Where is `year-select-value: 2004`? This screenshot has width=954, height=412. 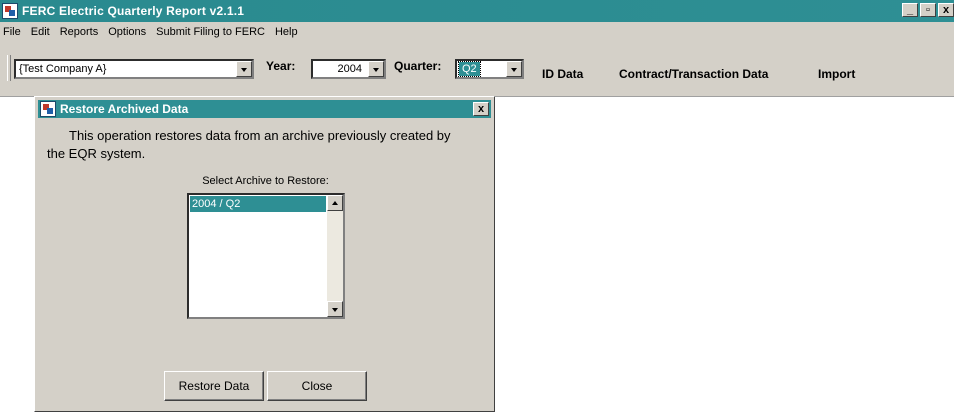
year-select-value: 2004 is located at coordinates (349, 69).